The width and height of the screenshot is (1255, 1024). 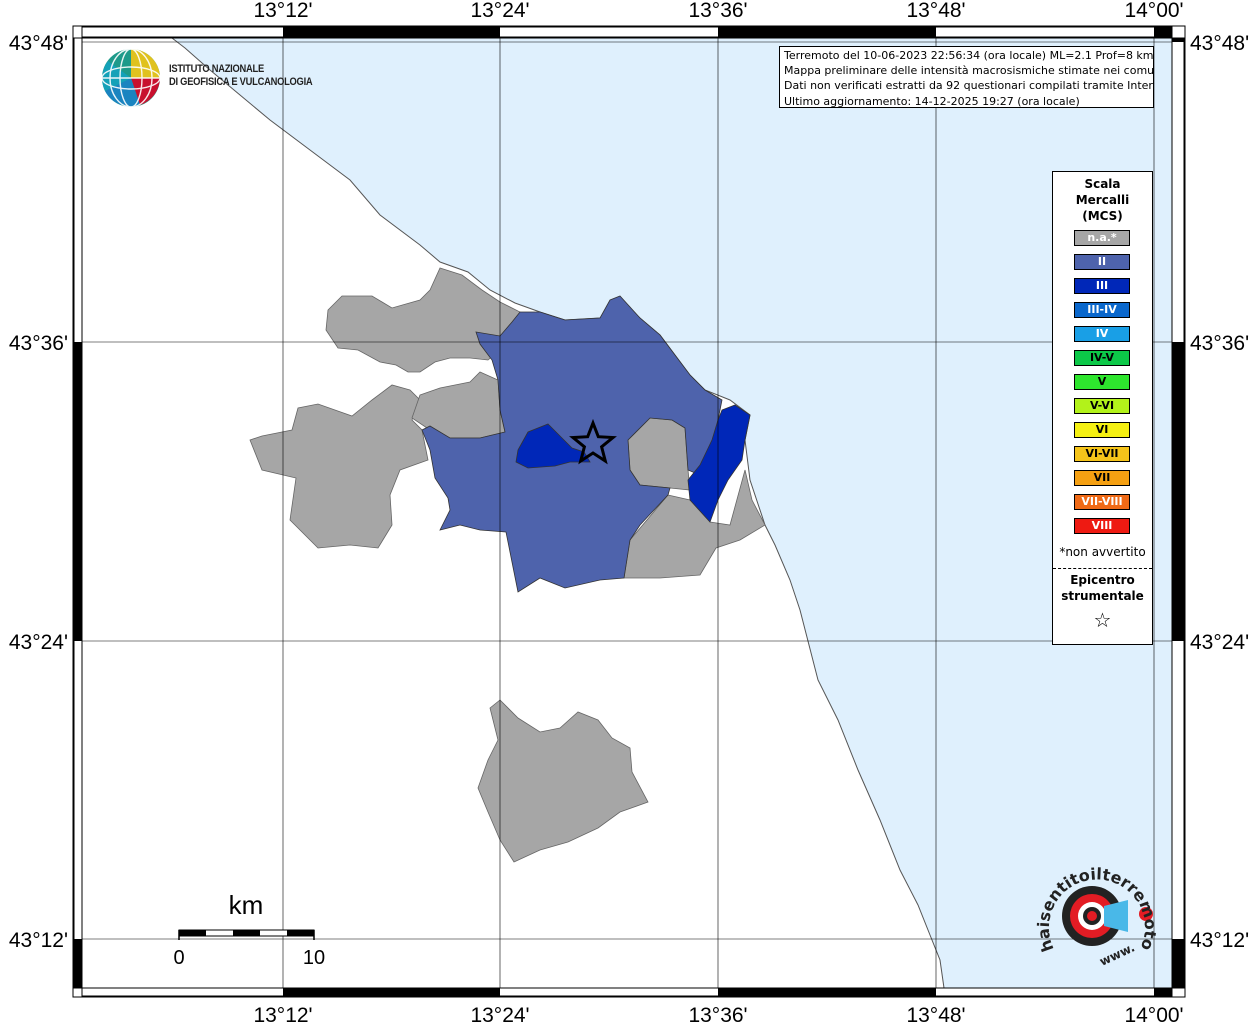 I want to click on legend-title-line: (MCS), so click(x=1102, y=216).